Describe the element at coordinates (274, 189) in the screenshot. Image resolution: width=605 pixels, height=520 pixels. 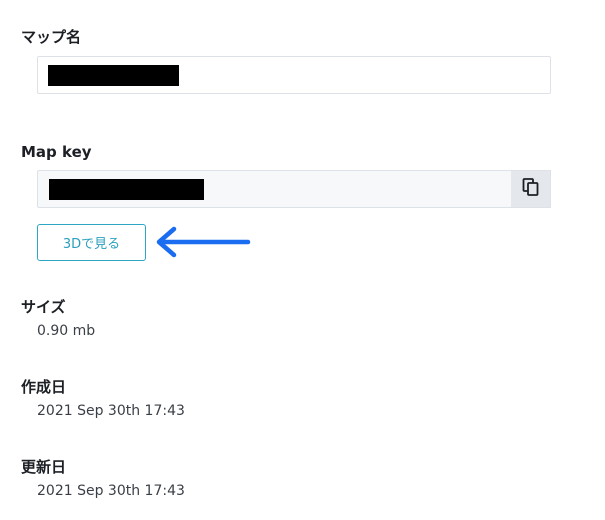
I see `map-key-field` at that location.